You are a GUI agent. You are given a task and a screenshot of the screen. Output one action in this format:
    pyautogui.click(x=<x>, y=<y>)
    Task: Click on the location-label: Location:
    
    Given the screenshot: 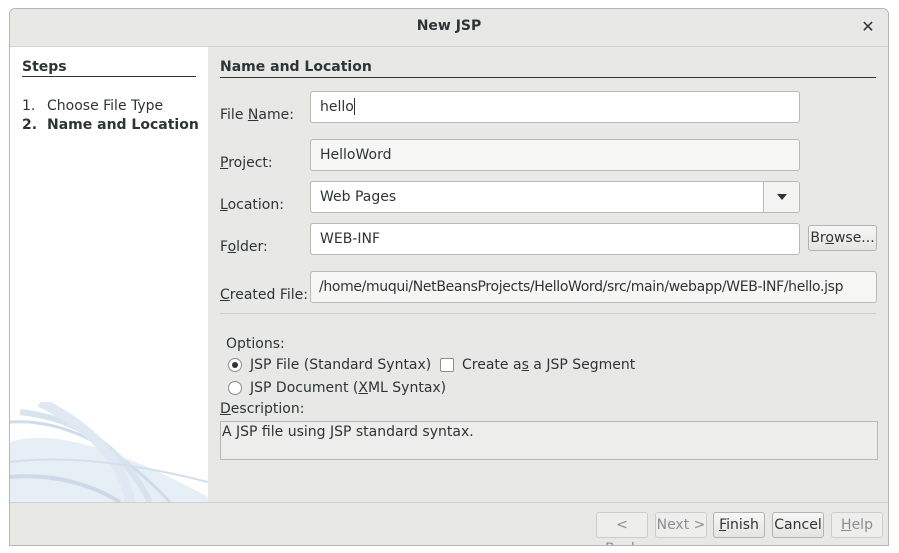 What is the action you would take?
    pyautogui.click(x=252, y=205)
    